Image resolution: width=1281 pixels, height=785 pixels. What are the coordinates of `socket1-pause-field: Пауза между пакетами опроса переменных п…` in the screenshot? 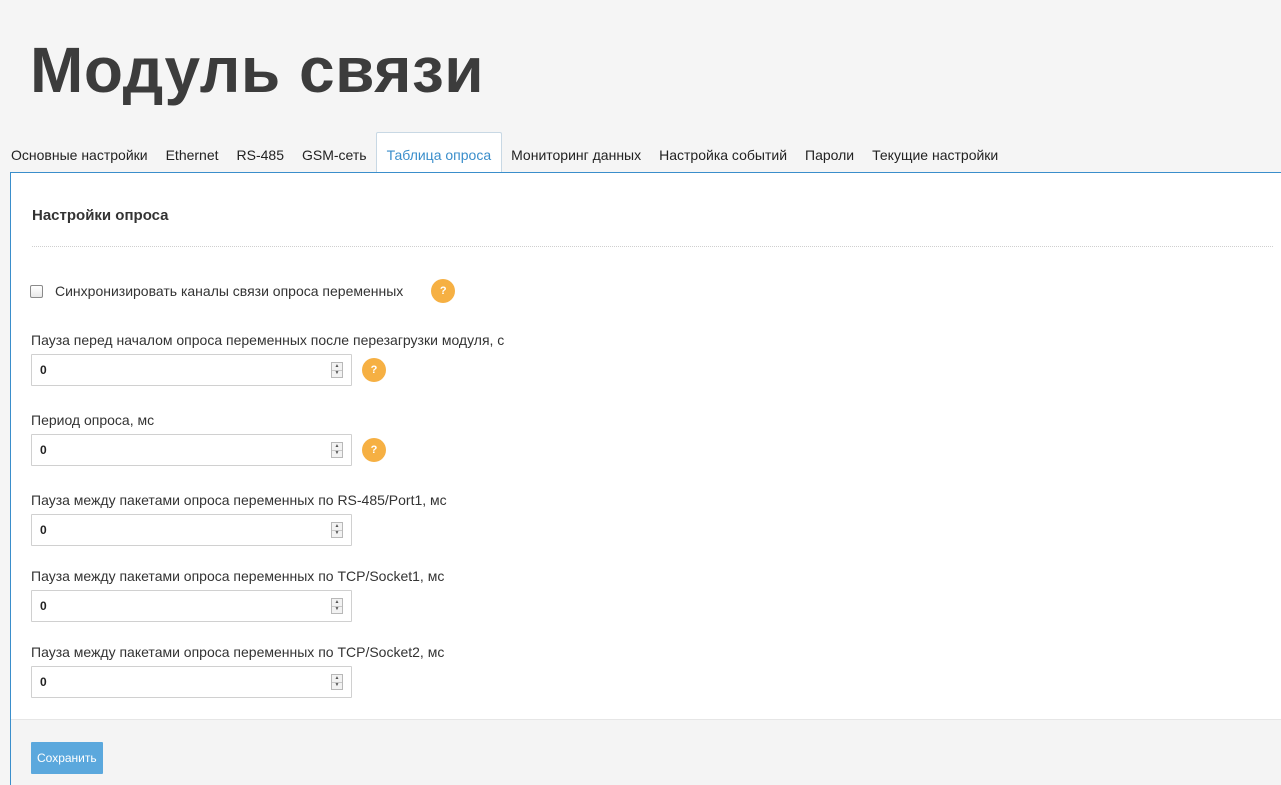 It's located at (237, 594).